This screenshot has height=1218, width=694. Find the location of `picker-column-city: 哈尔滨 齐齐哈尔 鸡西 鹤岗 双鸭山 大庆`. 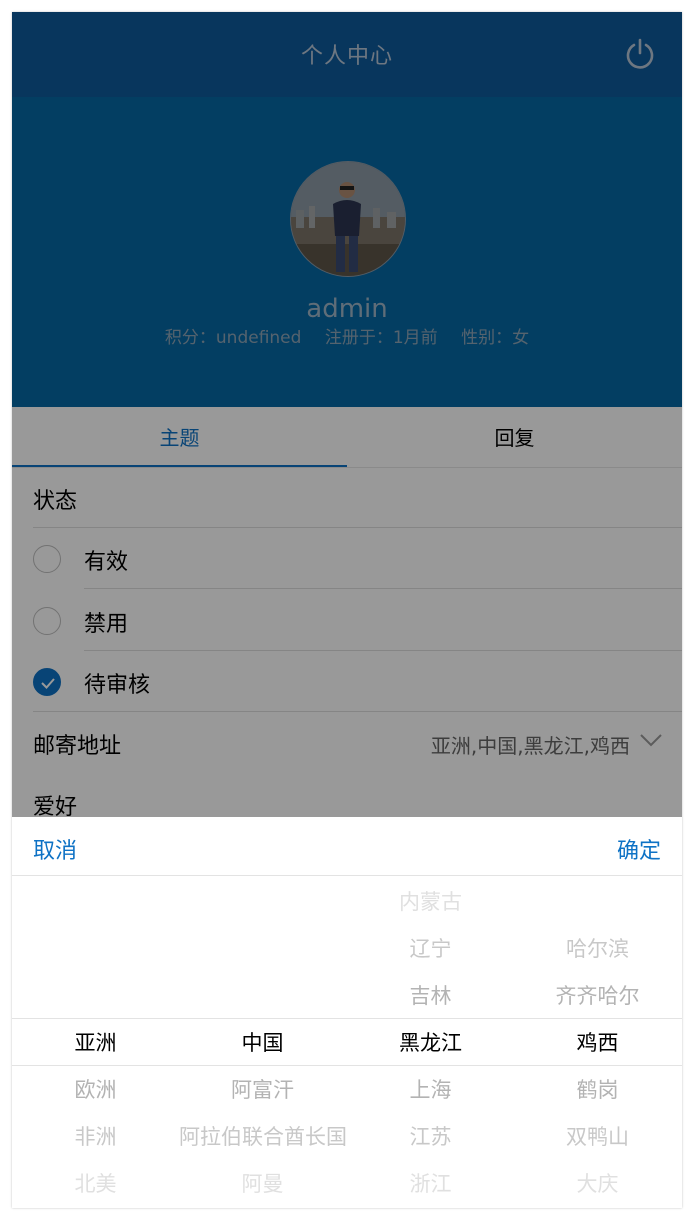

picker-column-city: 哈尔滨 齐齐哈尔 鸡西 鹤岗 双鸭山 大庆 is located at coordinates (597, 1041).